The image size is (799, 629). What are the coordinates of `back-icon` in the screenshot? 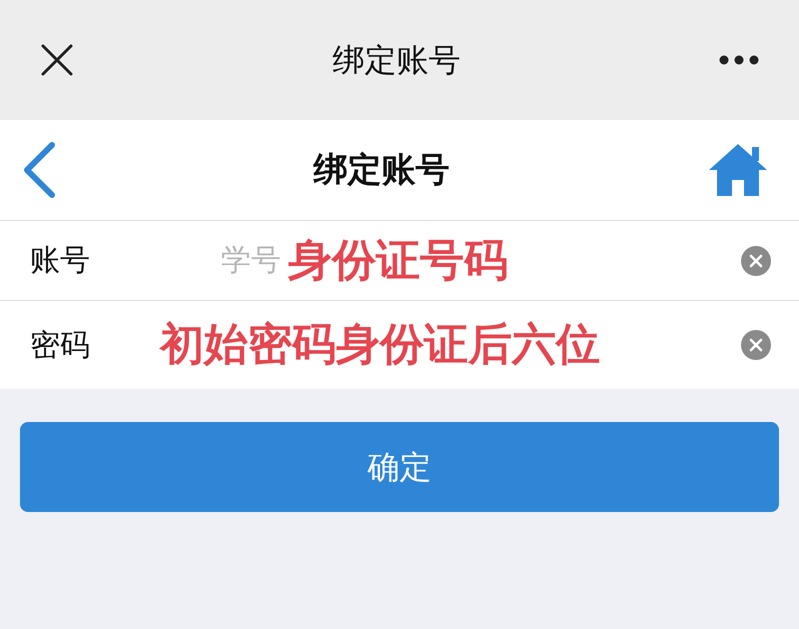 It's located at (39, 170).